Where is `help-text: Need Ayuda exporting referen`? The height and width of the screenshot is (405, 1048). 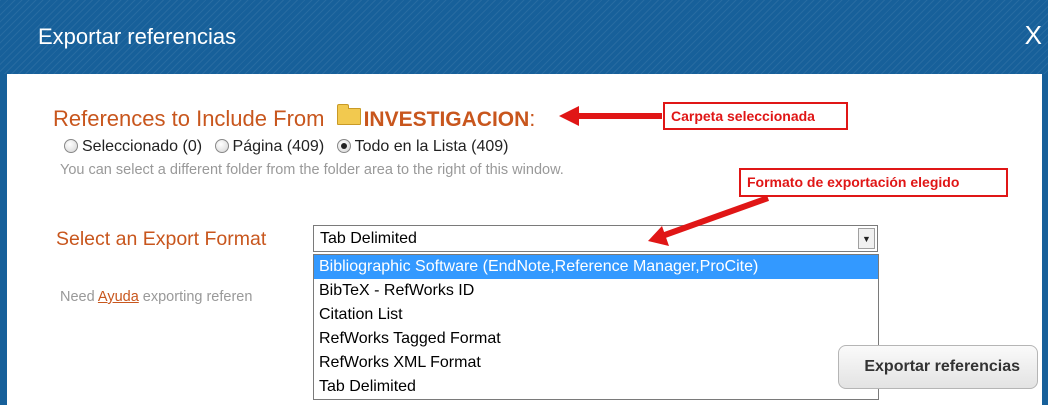
help-text: Need Ayuda exporting referen is located at coordinates (156, 297).